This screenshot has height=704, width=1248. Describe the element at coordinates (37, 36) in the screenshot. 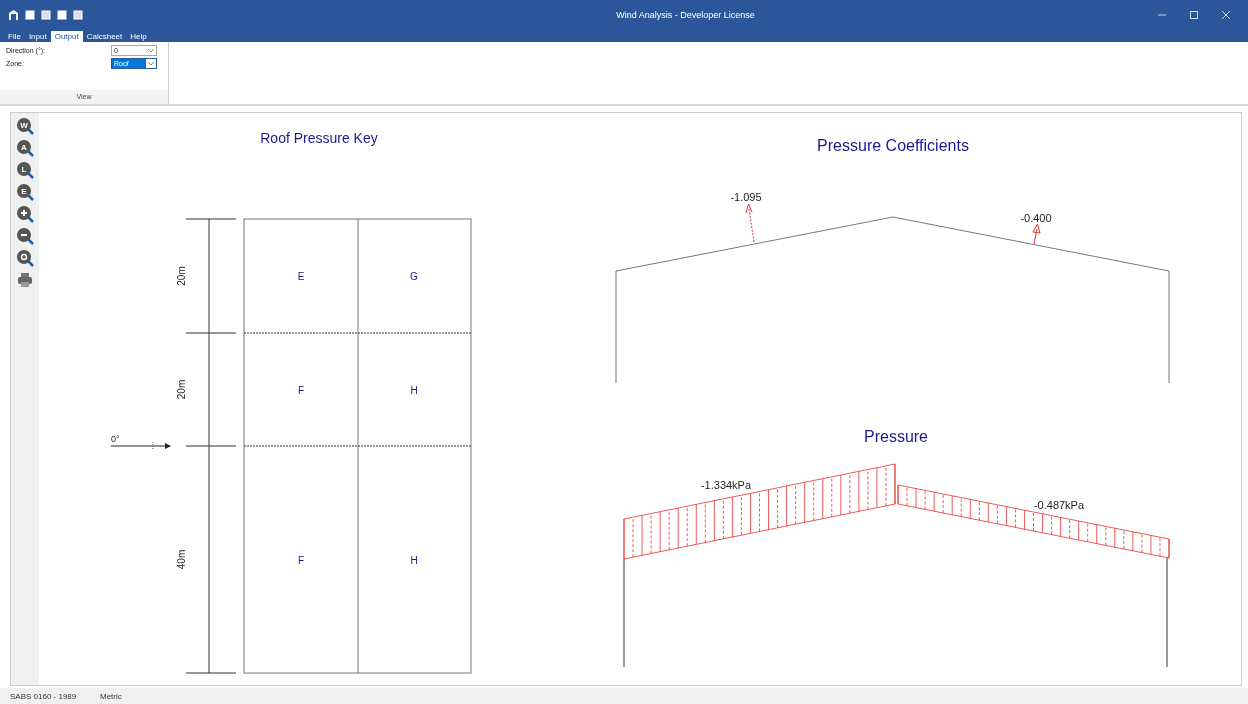

I see `menu-tab: Input` at that location.